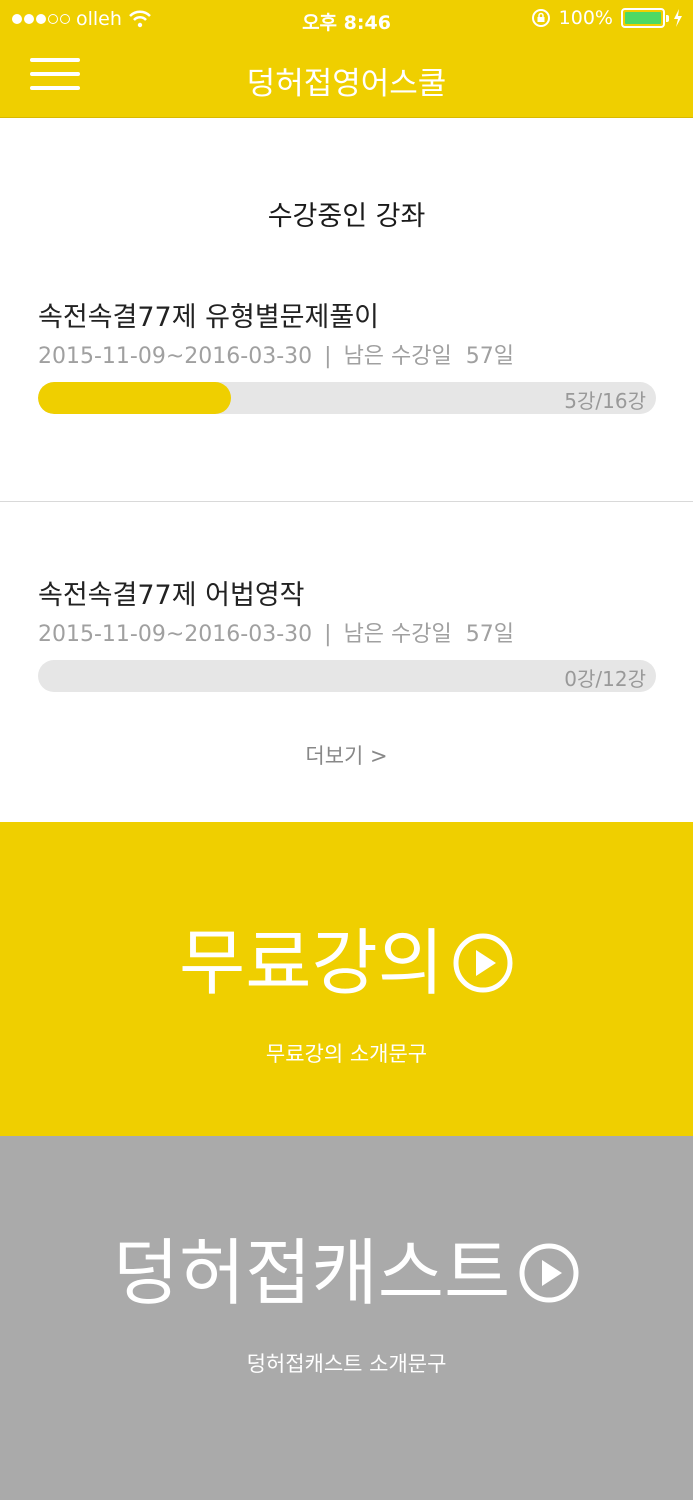  What do you see at coordinates (346, 216) in the screenshot?
I see `enrolled-section-title: 수강중인 강좌` at bounding box center [346, 216].